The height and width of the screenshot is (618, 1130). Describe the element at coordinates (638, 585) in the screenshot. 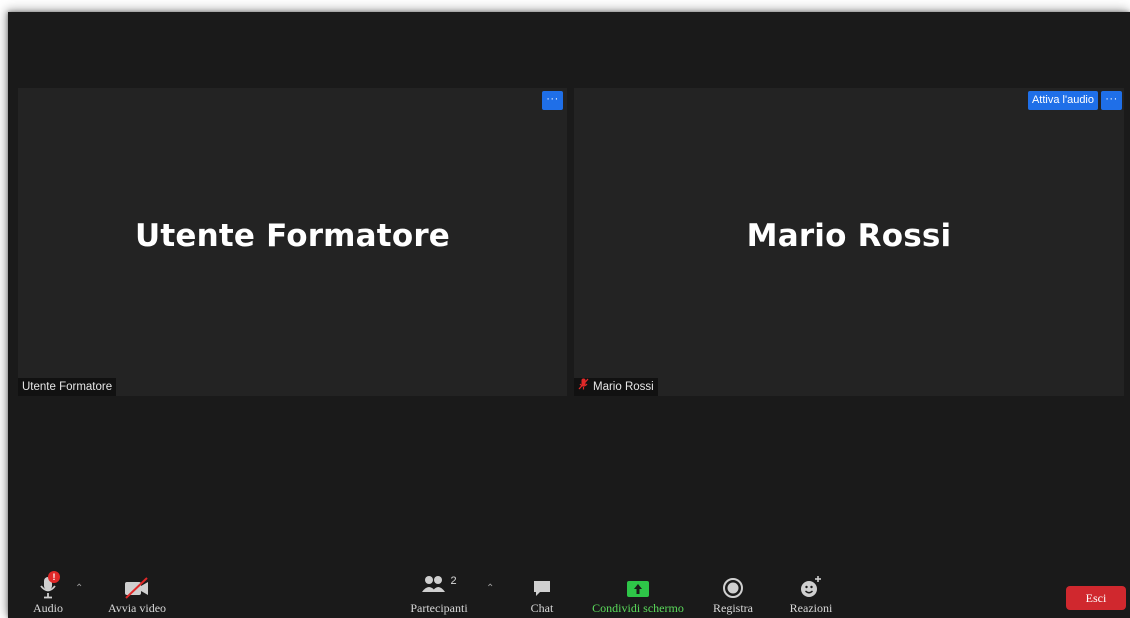

I see `share-screen-icon` at that location.